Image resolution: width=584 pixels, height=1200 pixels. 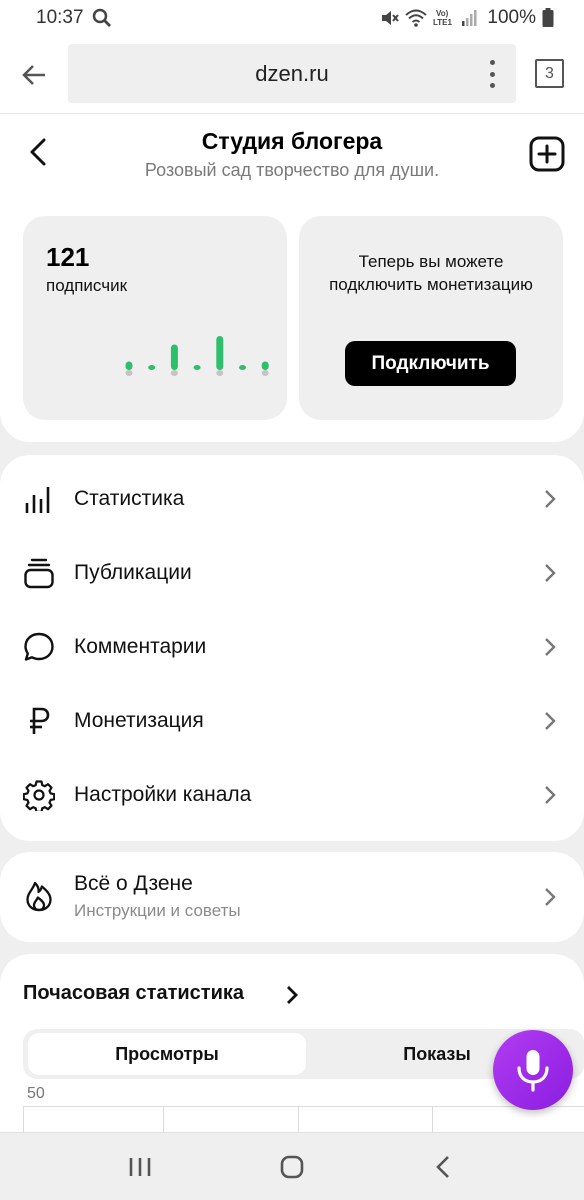 I want to click on flame-icon, so click(x=39, y=896).